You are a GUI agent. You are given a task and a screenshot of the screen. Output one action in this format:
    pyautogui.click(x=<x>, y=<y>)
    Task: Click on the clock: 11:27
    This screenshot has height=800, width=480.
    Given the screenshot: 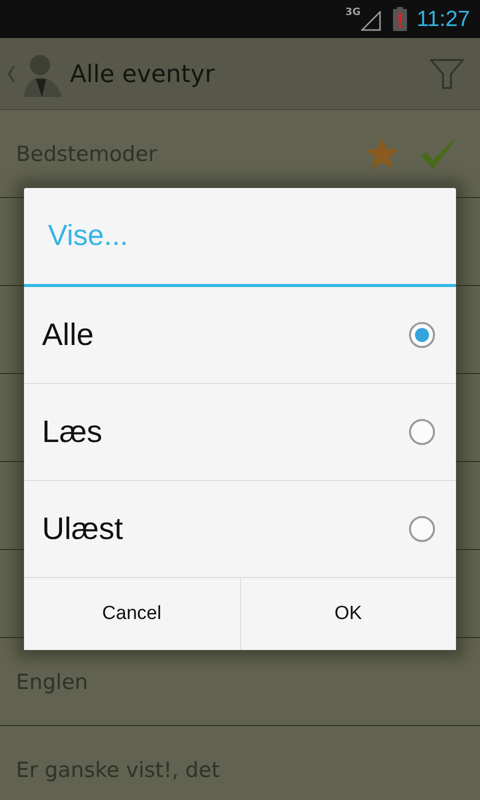 What is the action you would take?
    pyautogui.click(x=443, y=19)
    